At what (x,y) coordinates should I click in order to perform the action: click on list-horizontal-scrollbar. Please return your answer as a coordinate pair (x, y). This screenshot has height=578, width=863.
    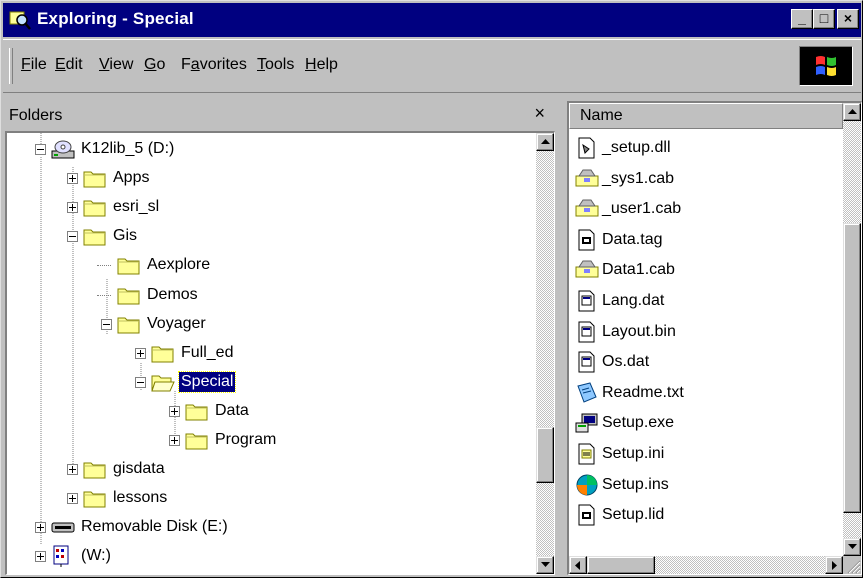
    Looking at the image, I should click on (706, 565).